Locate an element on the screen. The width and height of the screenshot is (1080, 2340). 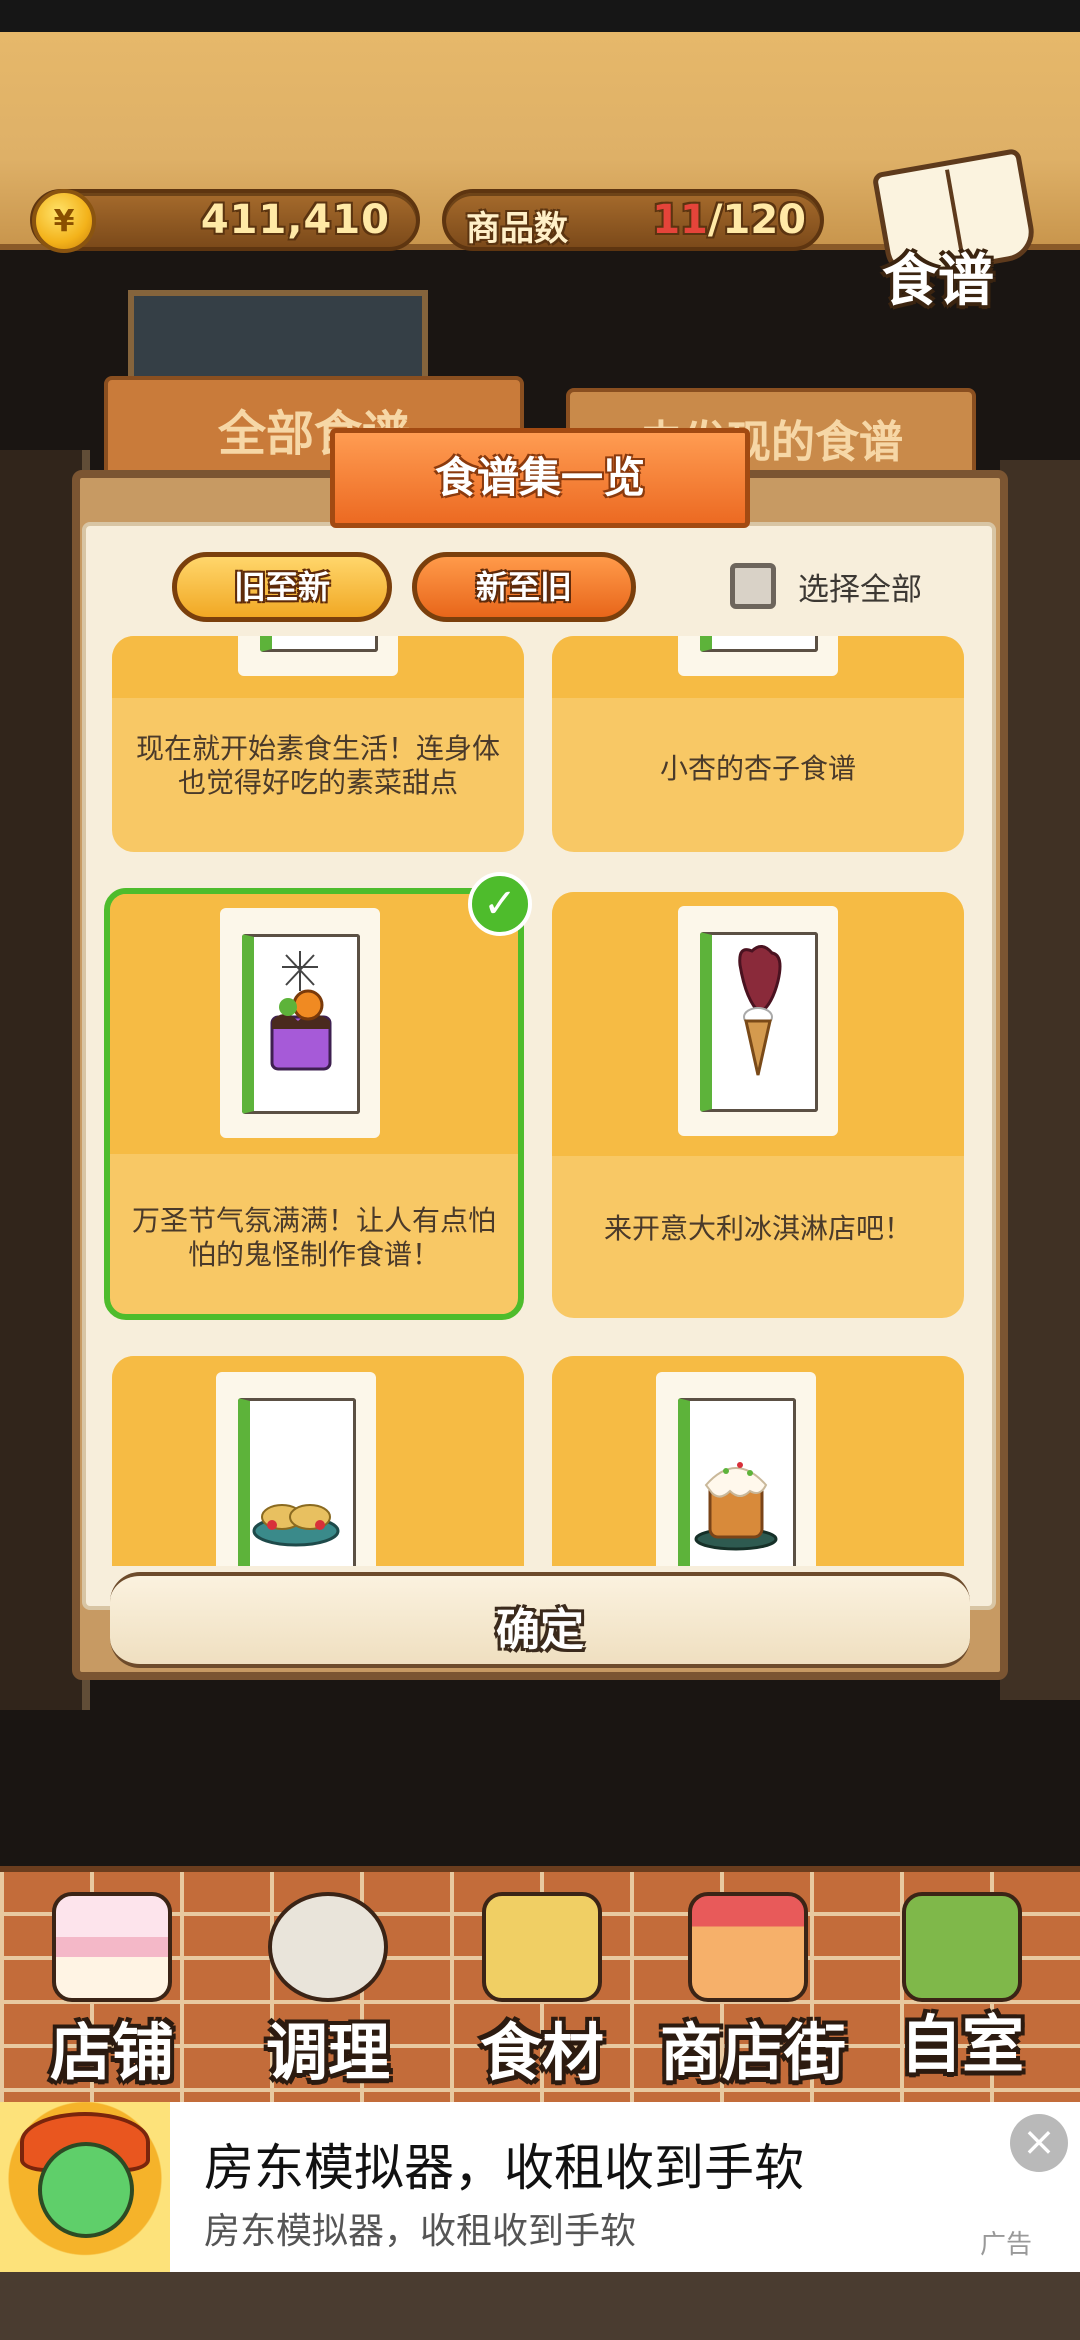
coin-counter: ¥ 411,410 is located at coordinates (225, 221).